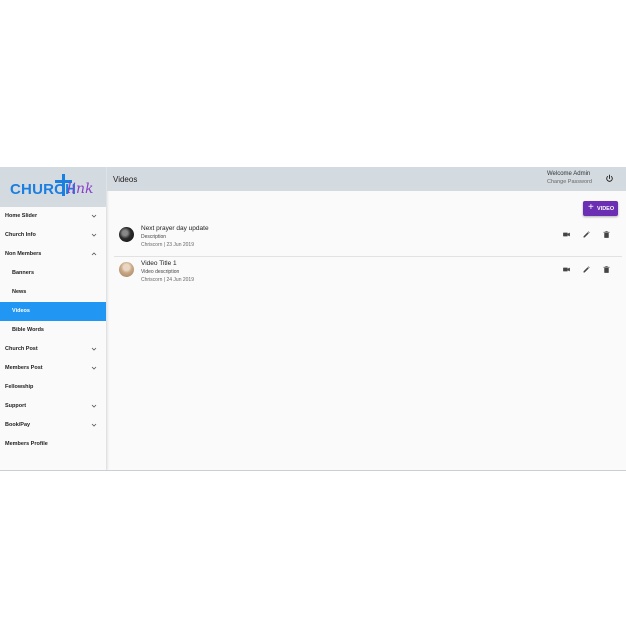 The image size is (626, 626). What do you see at coordinates (53, 292) in the screenshot?
I see `sidebar-item-news: News` at bounding box center [53, 292].